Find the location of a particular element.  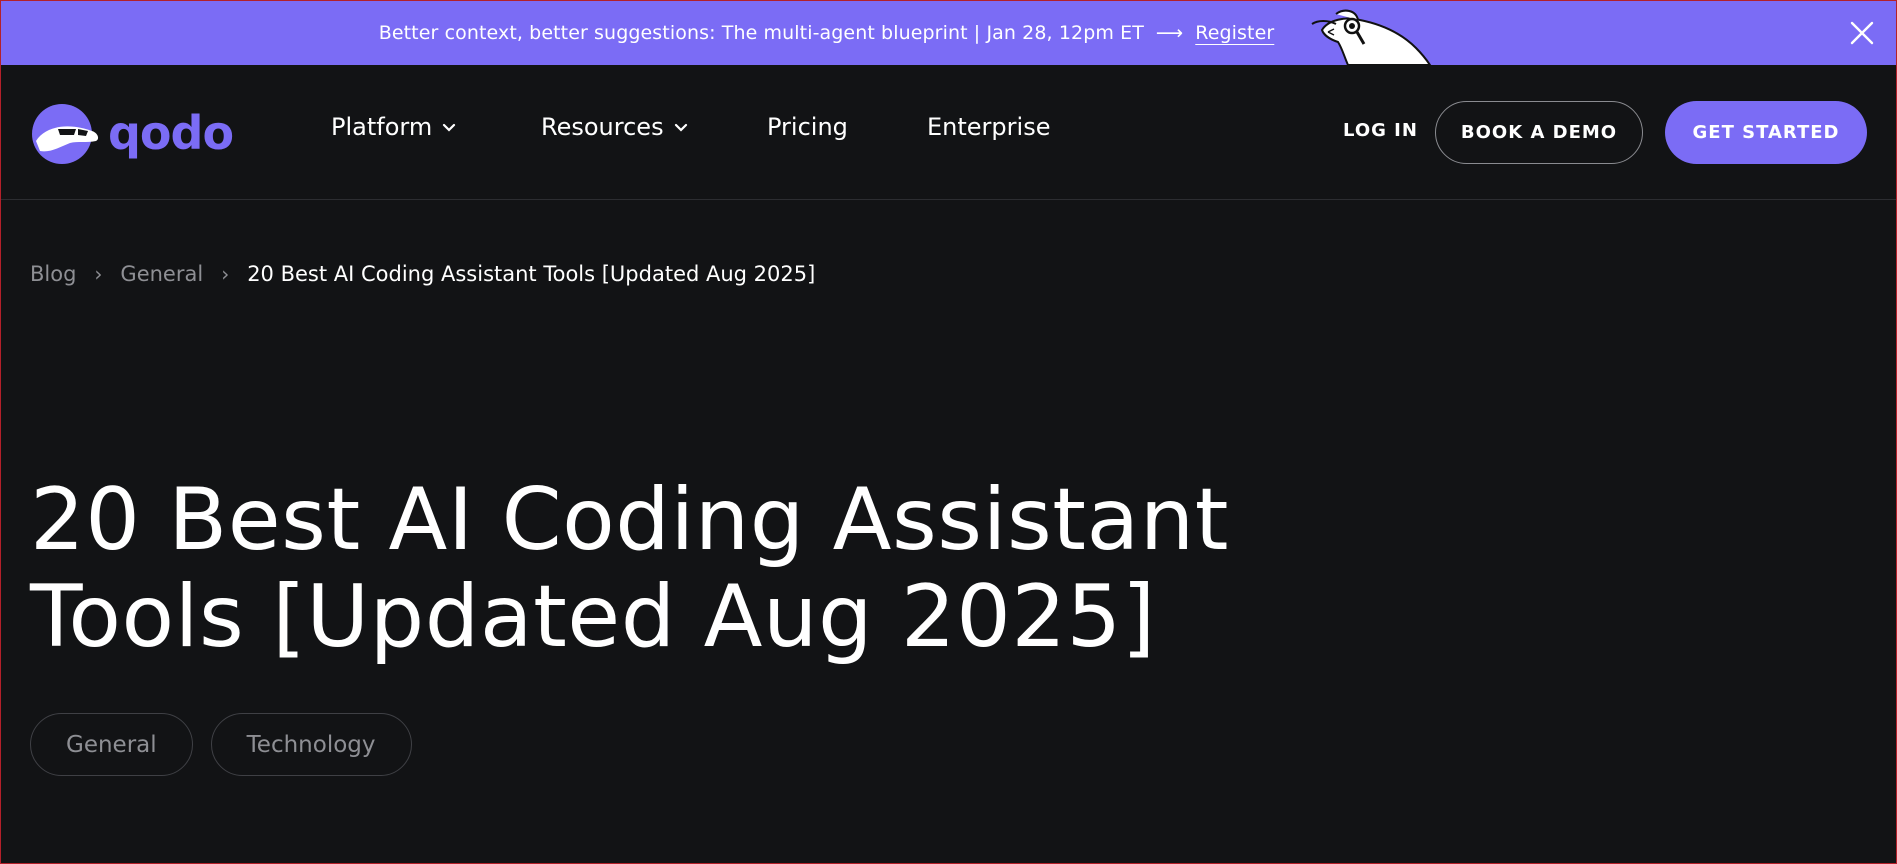

nav-item-platform: Platform is located at coordinates (393, 127).